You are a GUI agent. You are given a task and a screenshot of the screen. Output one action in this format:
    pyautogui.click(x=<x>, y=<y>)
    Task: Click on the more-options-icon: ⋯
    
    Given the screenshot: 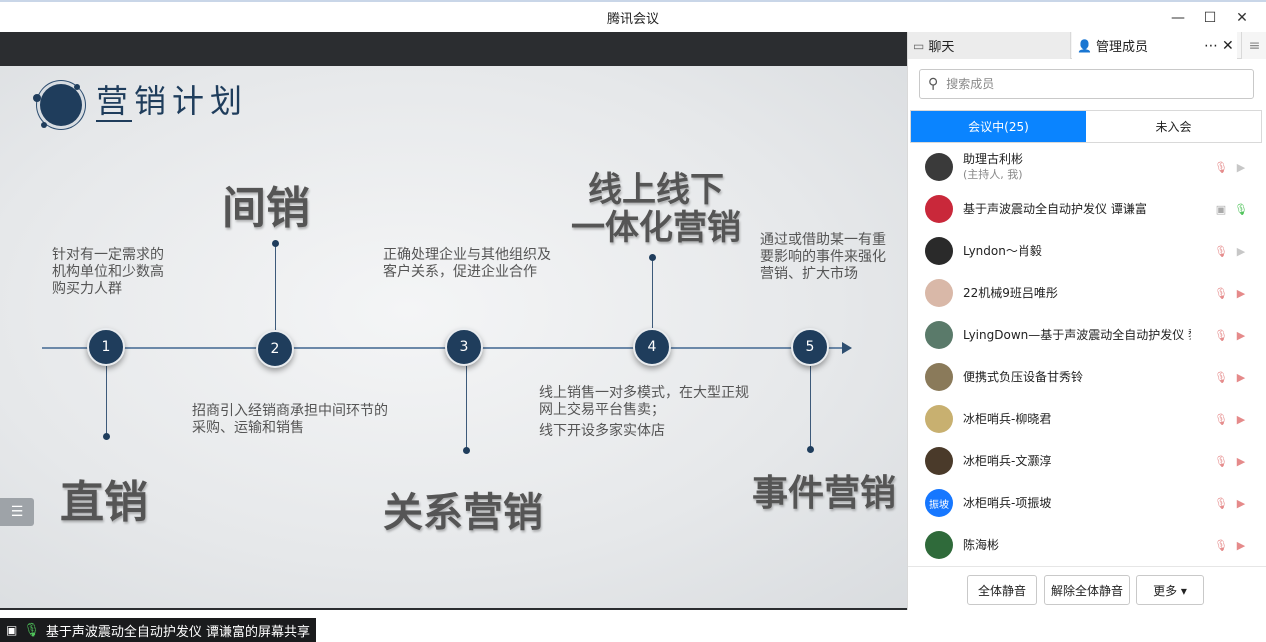 What is the action you would take?
    pyautogui.click(x=1211, y=46)
    